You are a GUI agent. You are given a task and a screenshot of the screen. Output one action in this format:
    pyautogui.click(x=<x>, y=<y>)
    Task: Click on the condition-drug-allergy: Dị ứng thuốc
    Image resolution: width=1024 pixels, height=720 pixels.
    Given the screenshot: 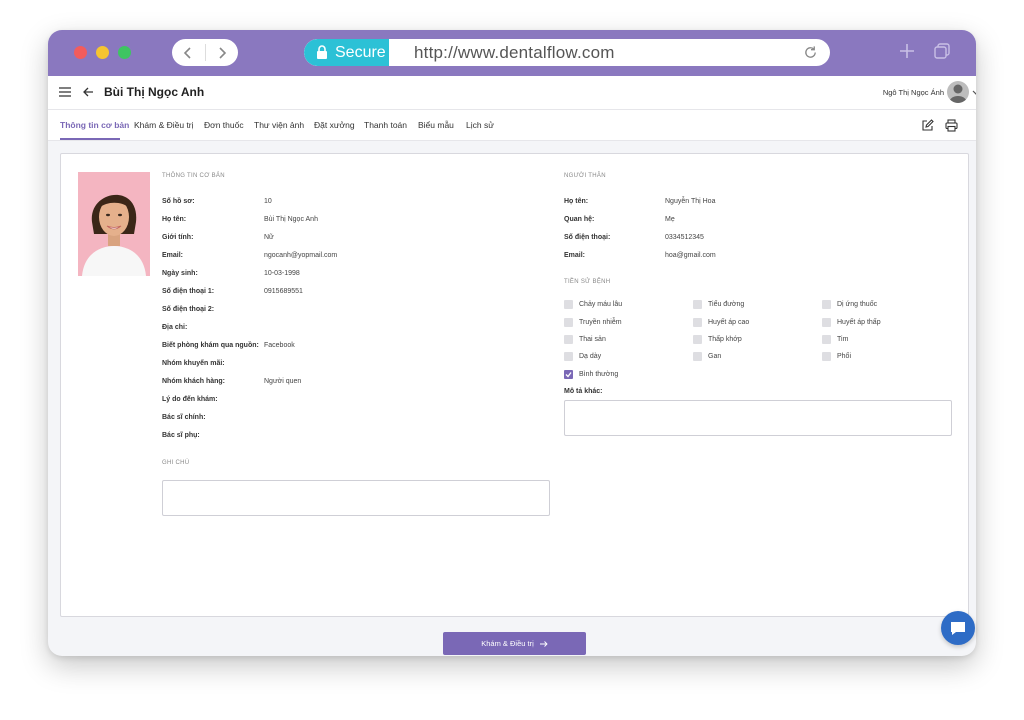 What is the action you would take?
    pyautogui.click(x=849, y=304)
    